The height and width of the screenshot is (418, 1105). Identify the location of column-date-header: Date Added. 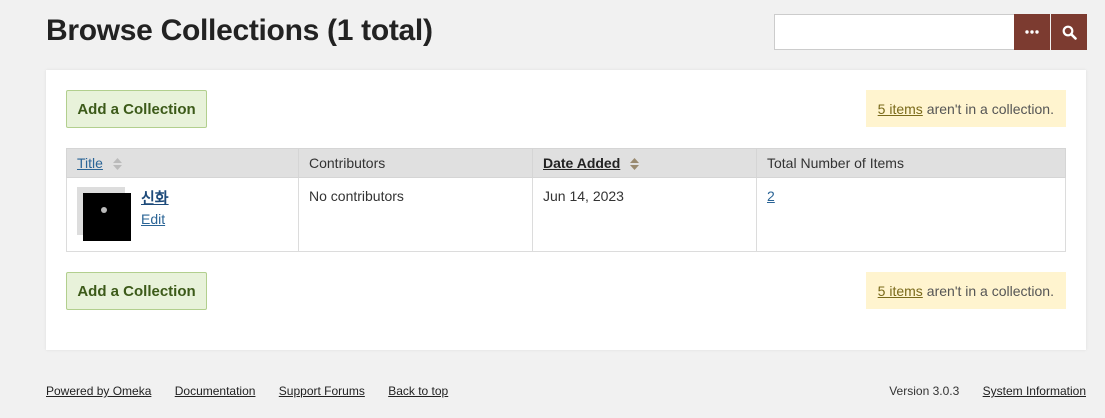
(644, 163).